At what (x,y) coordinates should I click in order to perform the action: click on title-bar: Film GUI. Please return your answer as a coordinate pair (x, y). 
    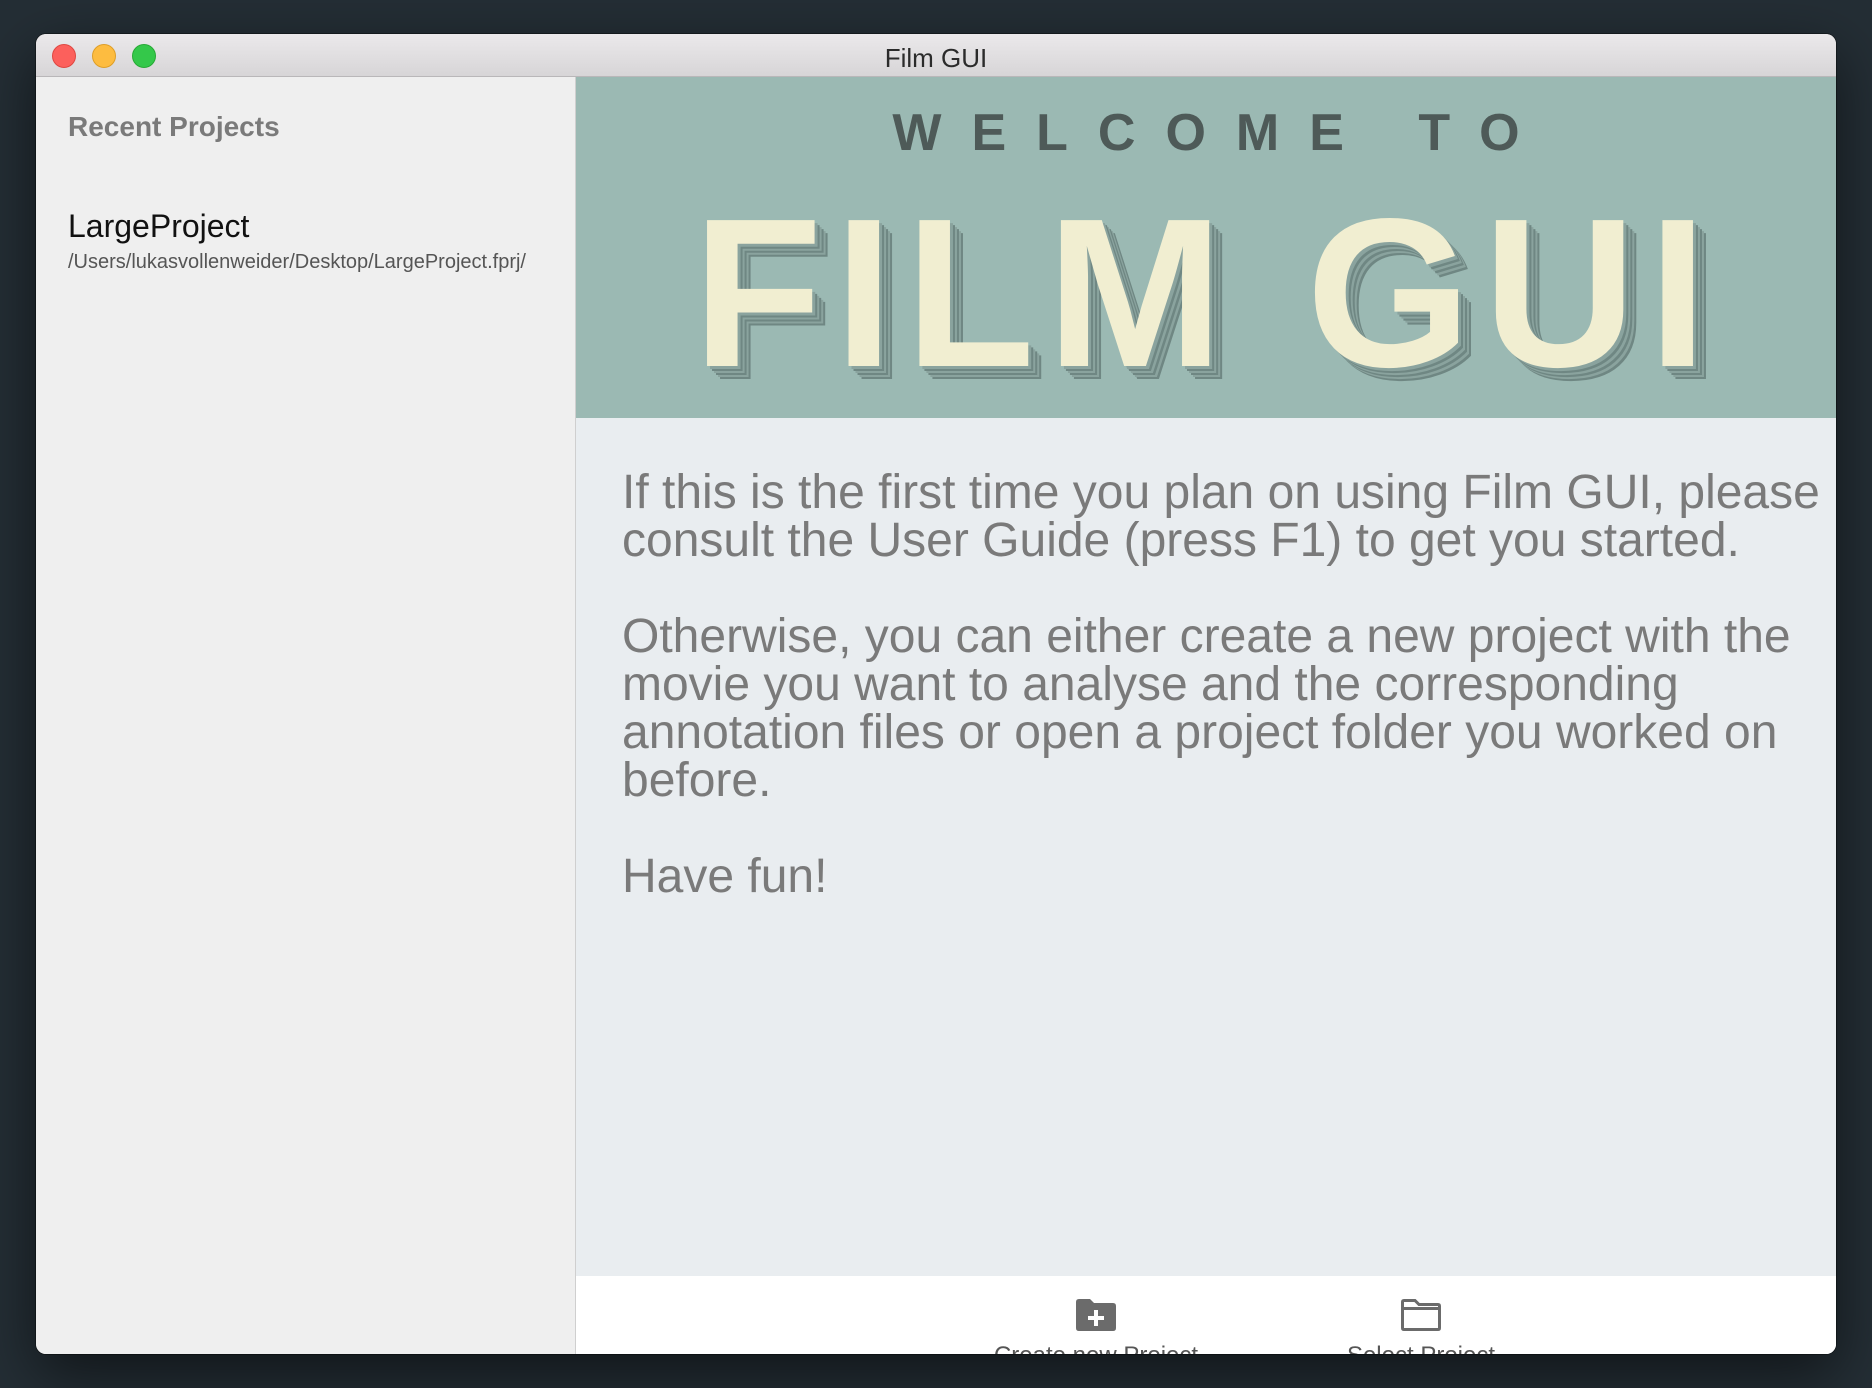
    Looking at the image, I should click on (936, 55).